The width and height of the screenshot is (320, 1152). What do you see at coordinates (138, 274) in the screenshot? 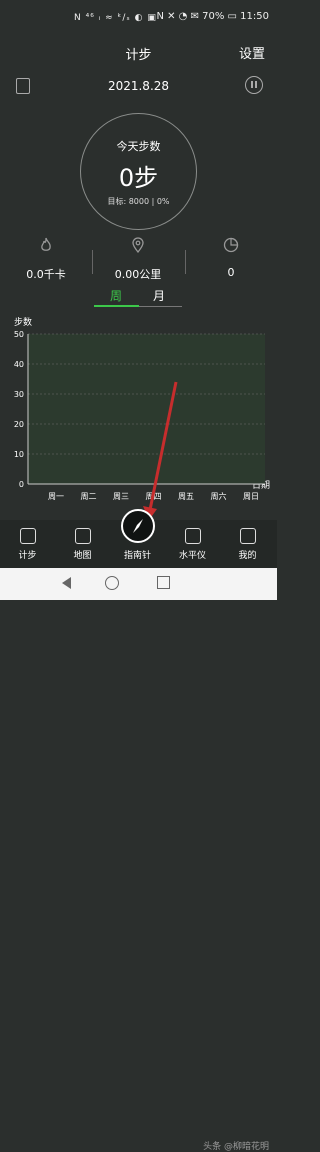
I see `distance-value: 0.00公里` at bounding box center [138, 274].